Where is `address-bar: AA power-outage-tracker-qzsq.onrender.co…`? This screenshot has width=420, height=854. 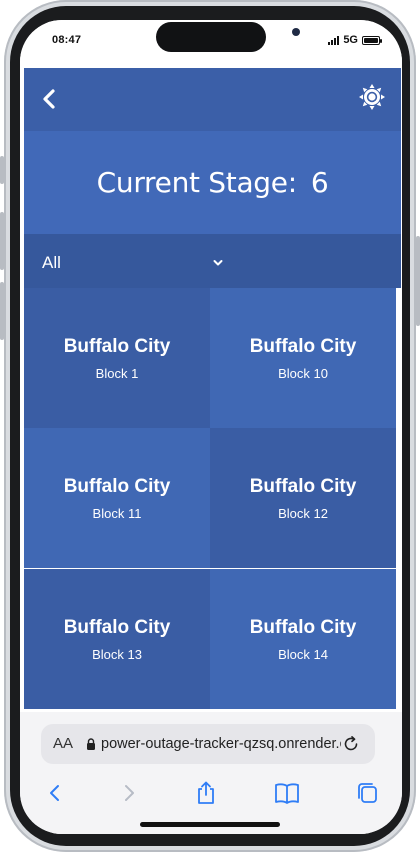 address-bar: AA power-outage-tracker-qzsq.onrender.co… is located at coordinates (208, 744).